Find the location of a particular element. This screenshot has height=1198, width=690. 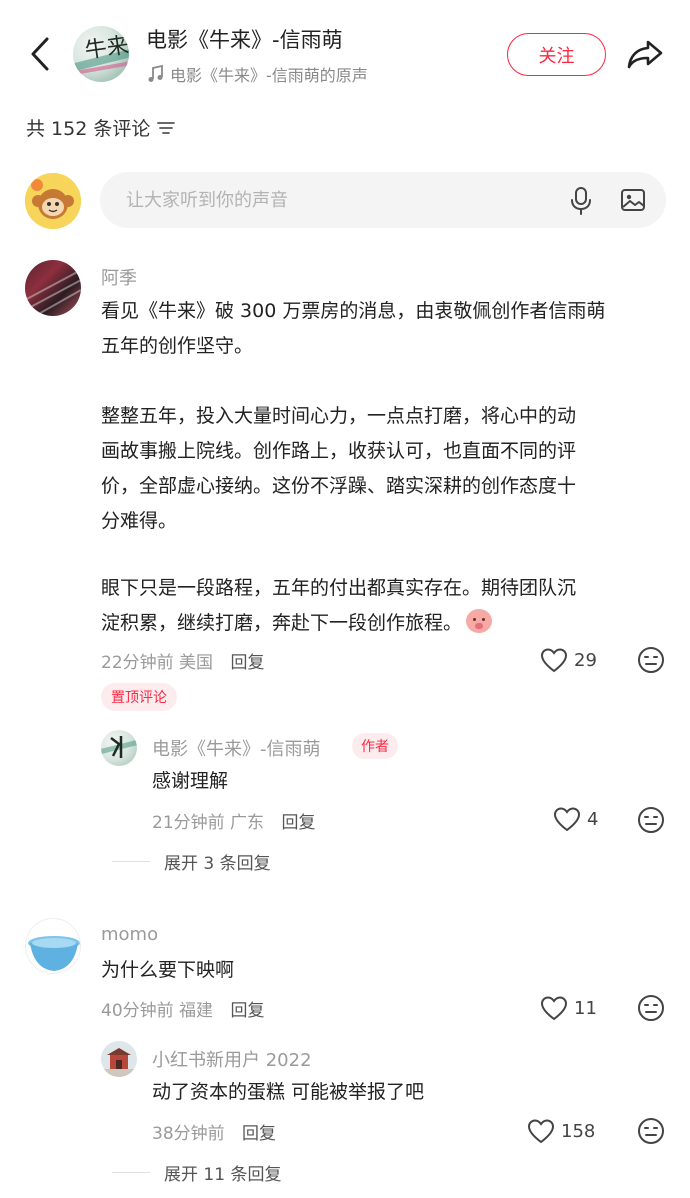

image-icon is located at coordinates (633, 200).